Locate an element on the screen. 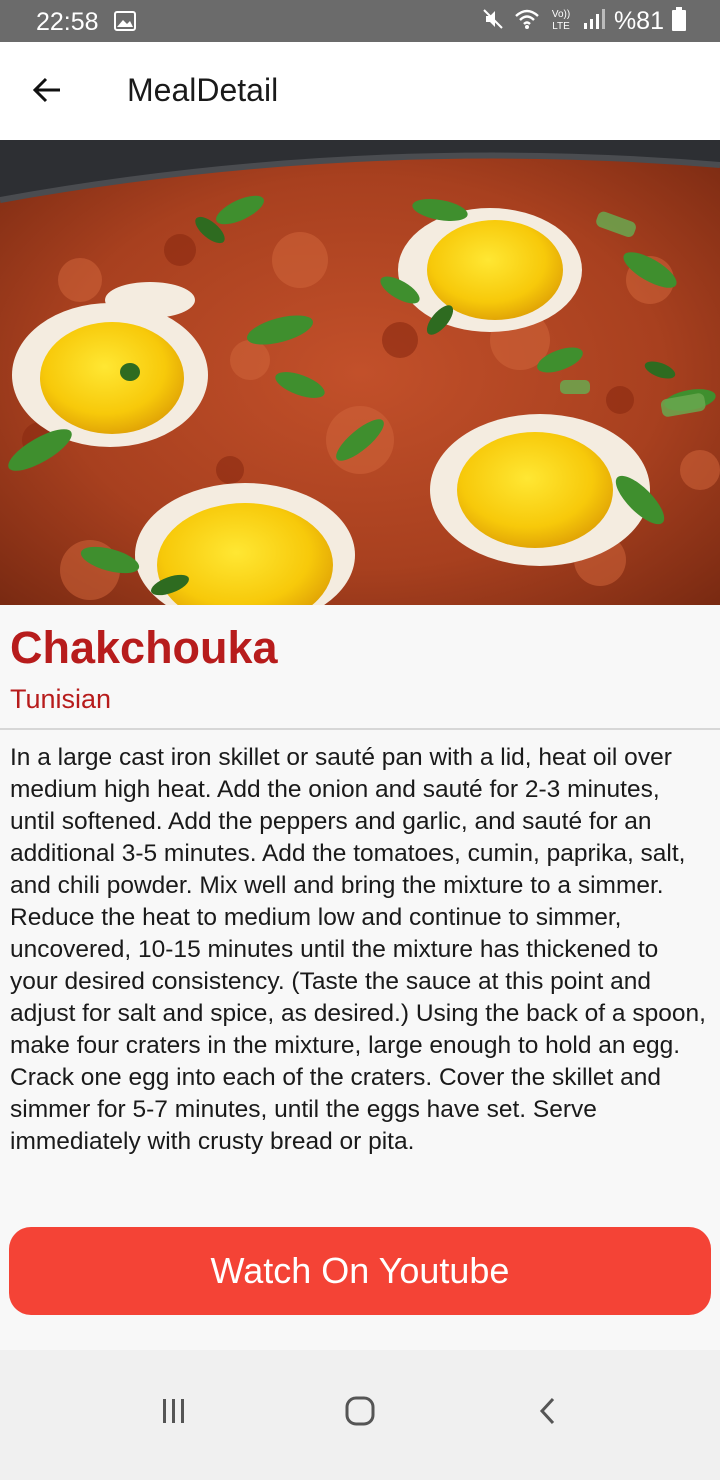 Image resolution: width=720 pixels, height=1480 pixels. arrow-left-icon is located at coordinates (48, 92).